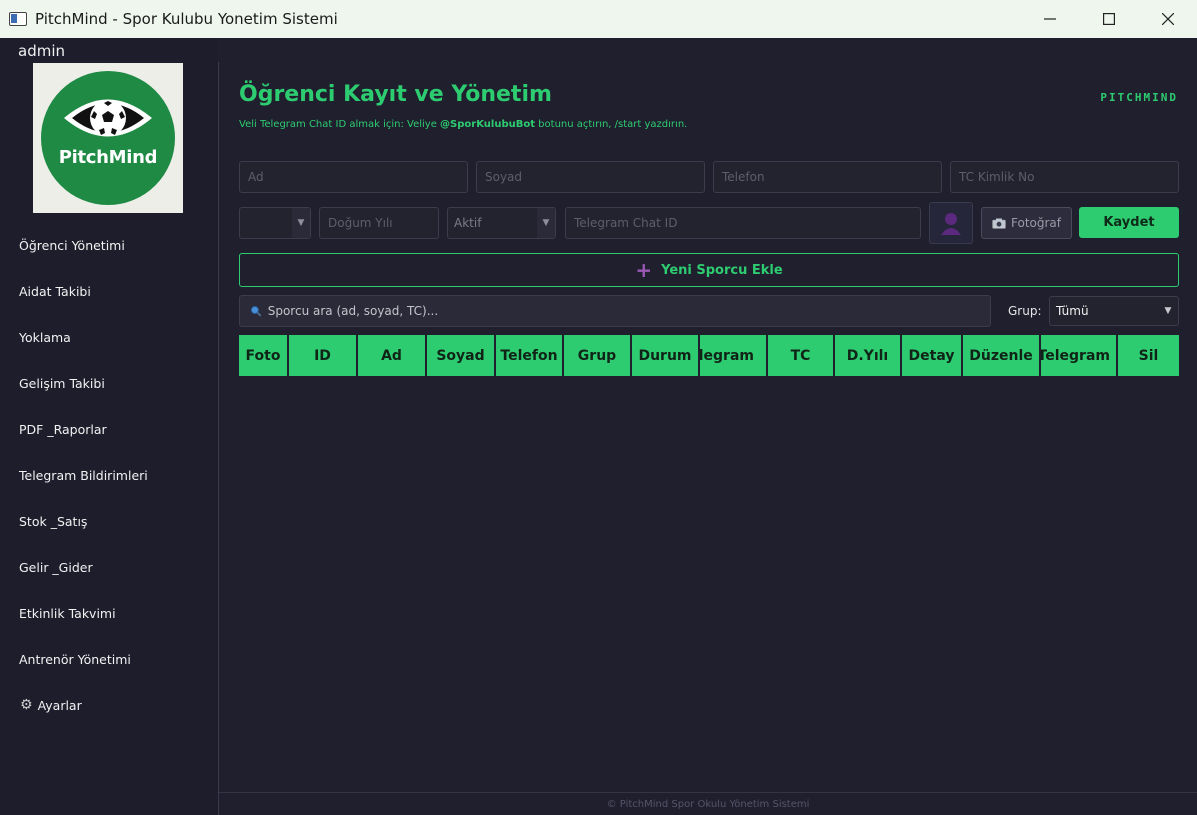 The image size is (1197, 815). Describe the element at coordinates (109, 291) in the screenshot. I see `sidebar-item-aidat-takibi: Aidat Takibi` at that location.